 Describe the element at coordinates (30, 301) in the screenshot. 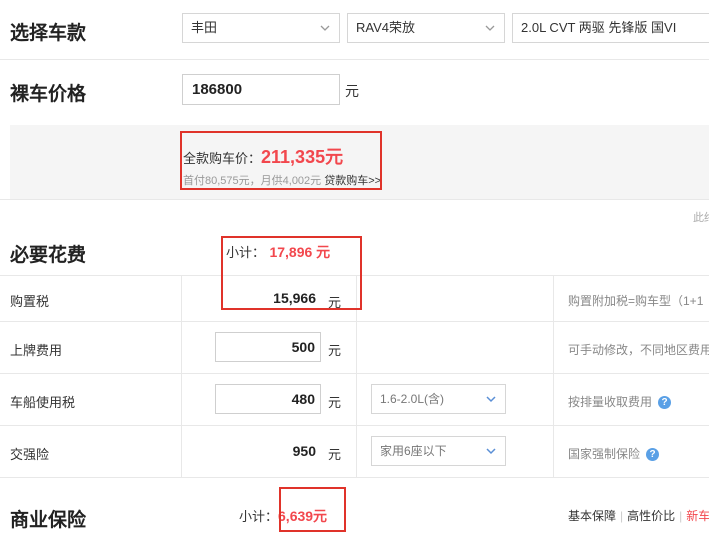

I see `table-row-label-purchase-tax: 购置税` at that location.